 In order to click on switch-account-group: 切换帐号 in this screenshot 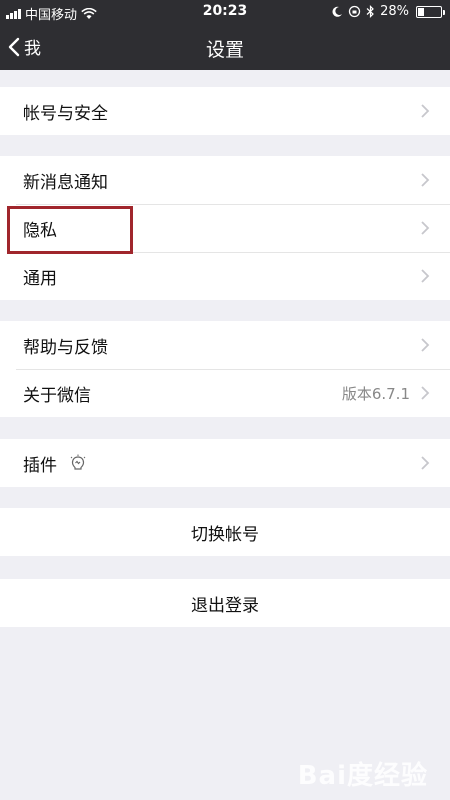, I will do `click(225, 532)`.